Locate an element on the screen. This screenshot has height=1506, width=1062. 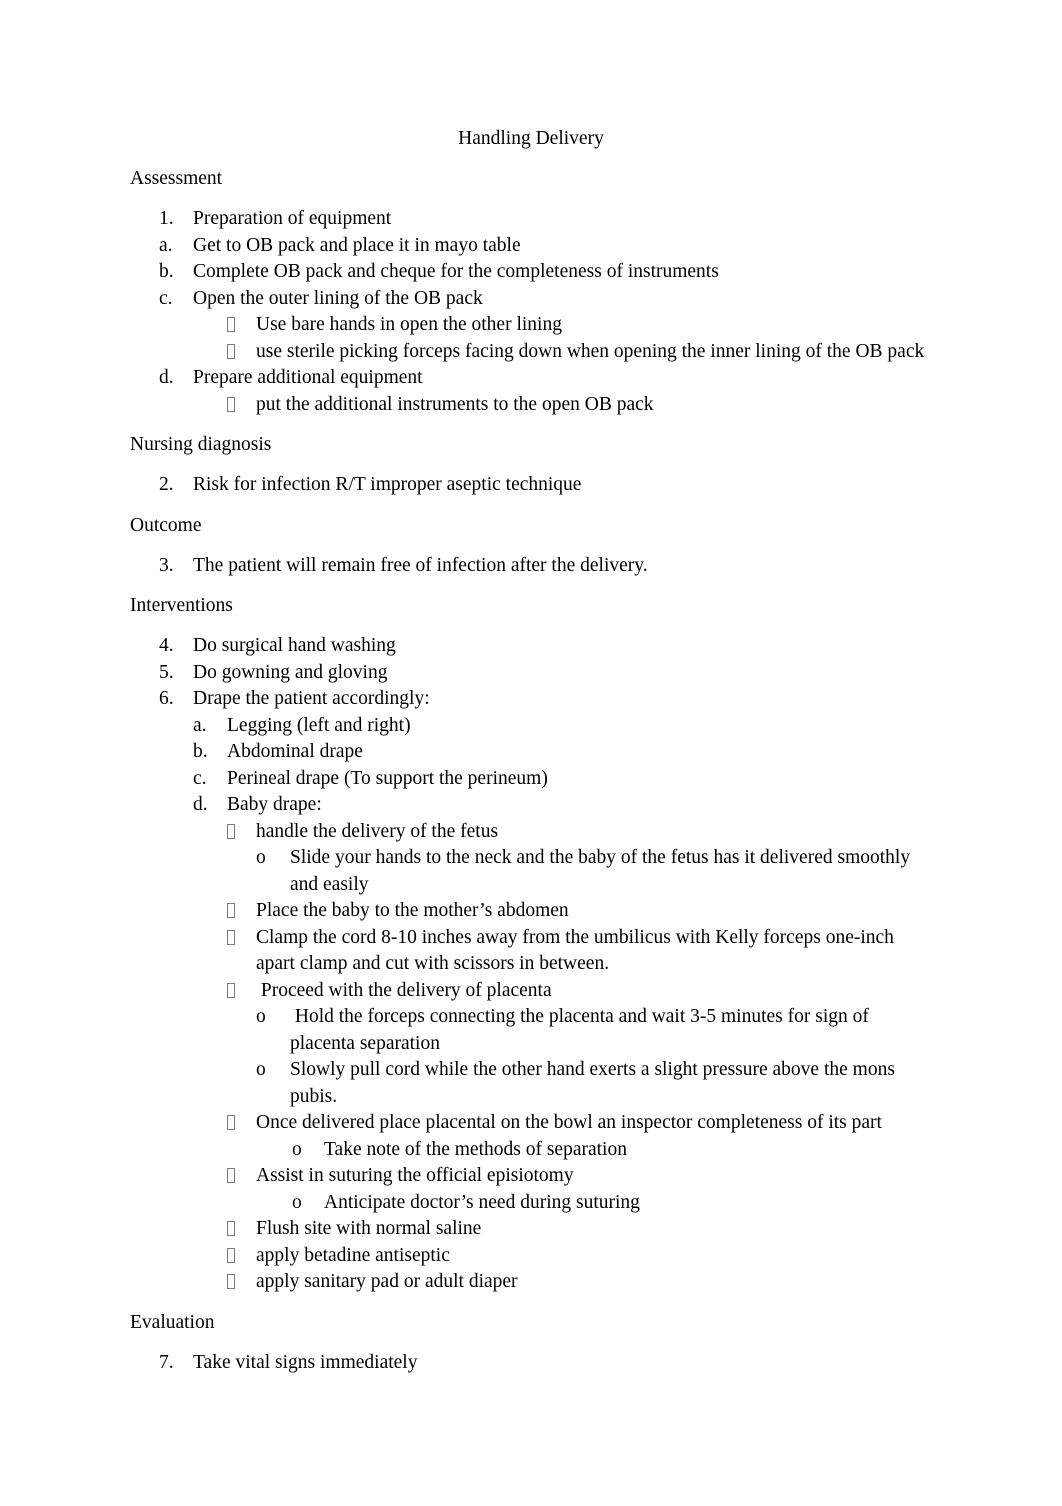
list-item: Proceed with the delivery of placenta is located at coordinates (531, 991).